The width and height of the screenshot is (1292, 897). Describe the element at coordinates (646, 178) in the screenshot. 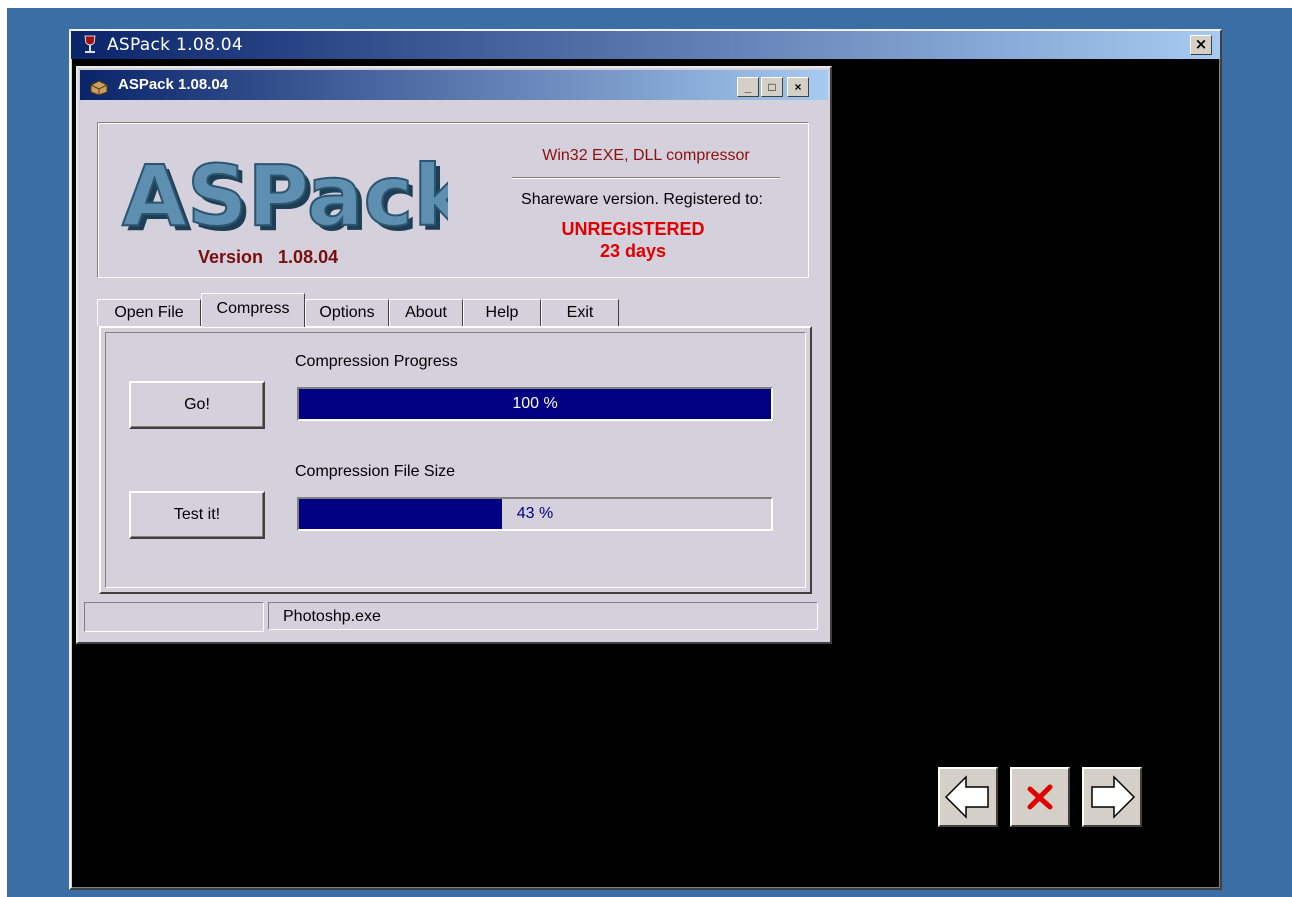

I see `header-separator` at that location.